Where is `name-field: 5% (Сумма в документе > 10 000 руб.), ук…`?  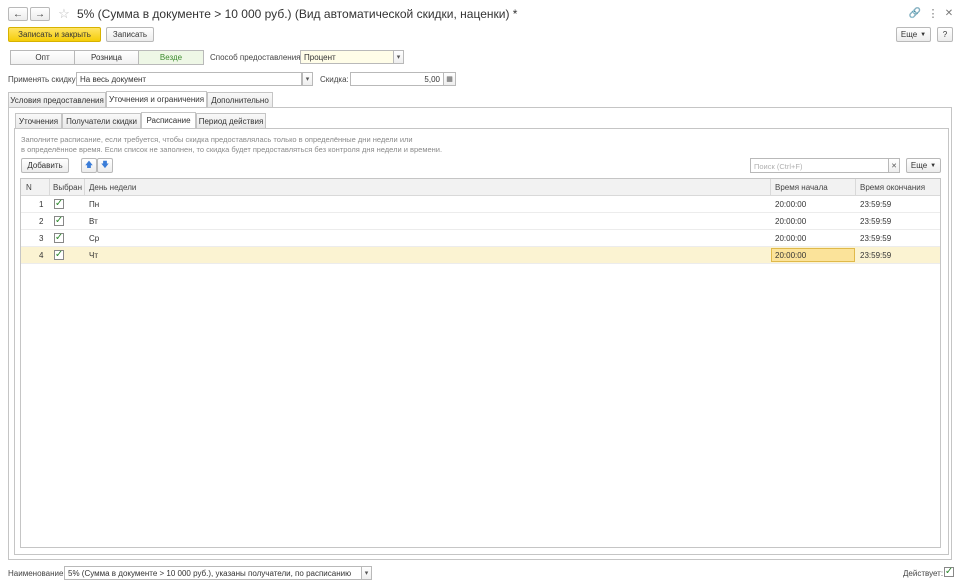 name-field: 5% (Сумма в документе > 10 000 руб.), ук… is located at coordinates (213, 573).